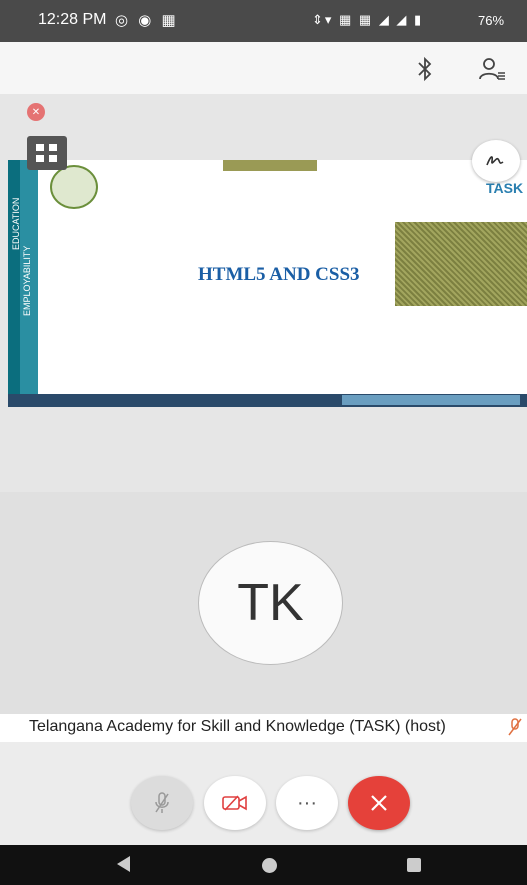 This screenshot has width=527, height=885. Describe the element at coordinates (505, 188) in the screenshot. I see `task-logo: TASK` at that location.